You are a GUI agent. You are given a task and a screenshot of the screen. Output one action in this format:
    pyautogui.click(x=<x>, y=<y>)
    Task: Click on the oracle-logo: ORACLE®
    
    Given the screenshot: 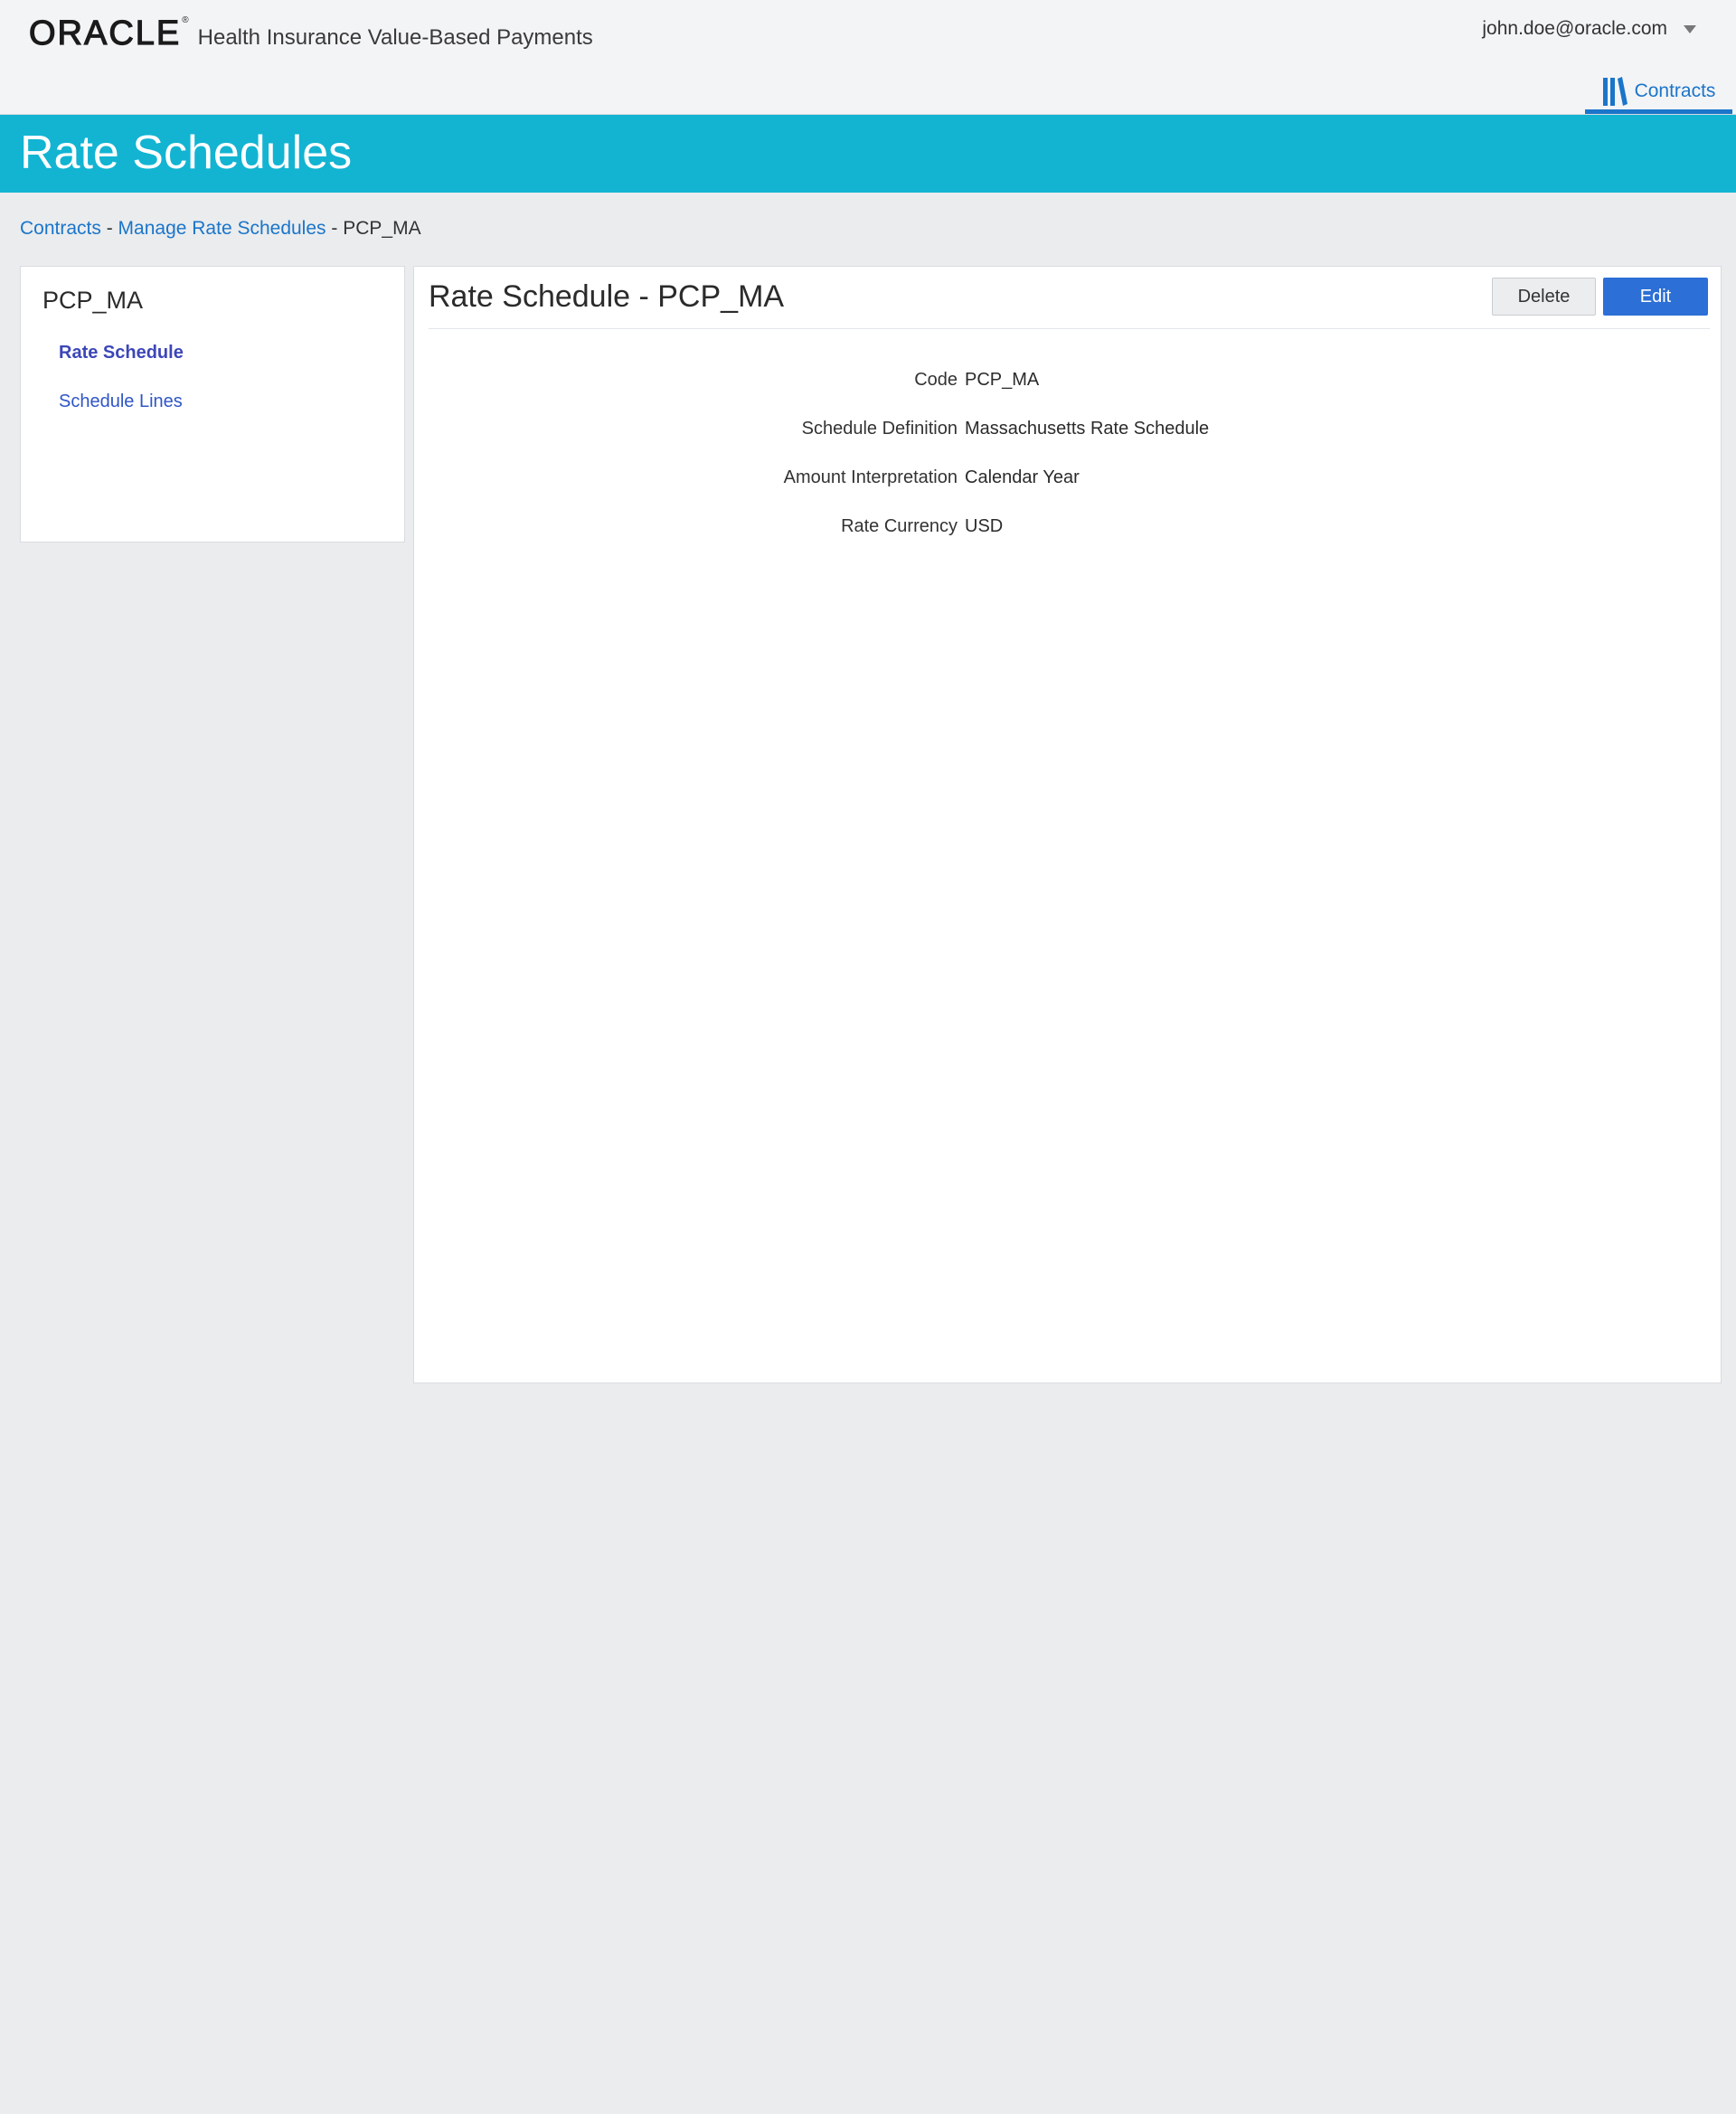 What is the action you would take?
    pyautogui.click(x=110, y=33)
    